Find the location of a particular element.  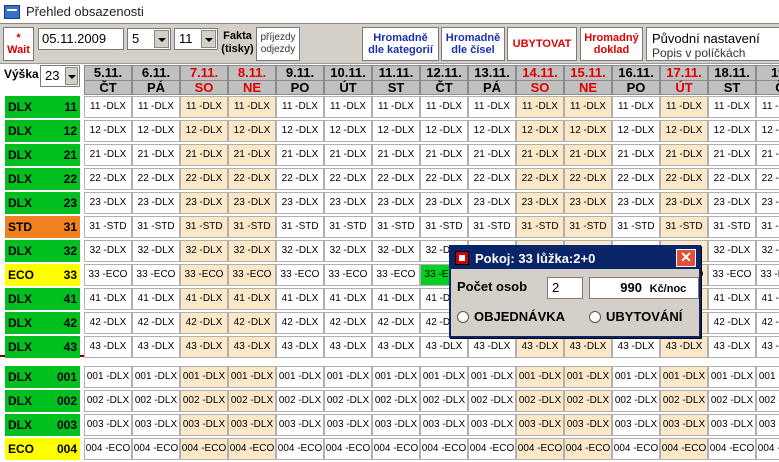

day-column-header: 16.11. PO is located at coordinates (636, 80).